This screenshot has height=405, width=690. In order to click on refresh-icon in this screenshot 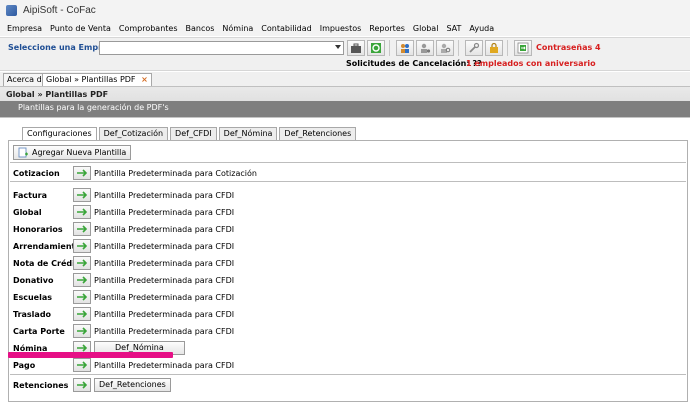, I will do `click(376, 48)`.